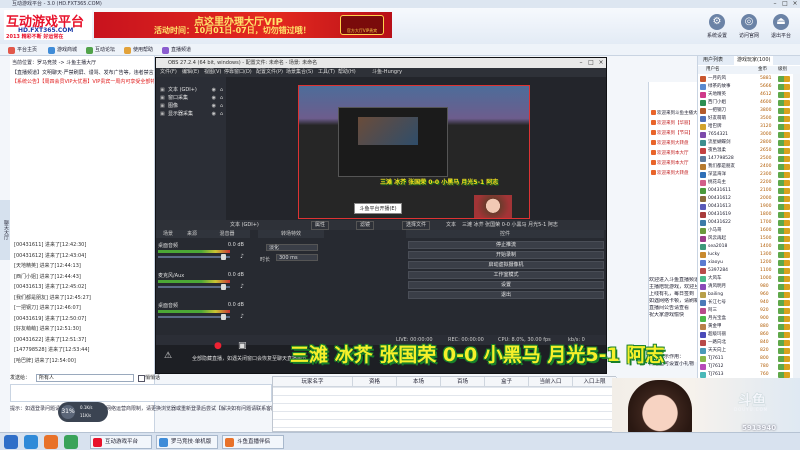 The height and width of the screenshot is (450, 800). What do you see at coordinates (506, 255) in the screenshot?
I see `control-button: 开始录制` at bounding box center [506, 255].